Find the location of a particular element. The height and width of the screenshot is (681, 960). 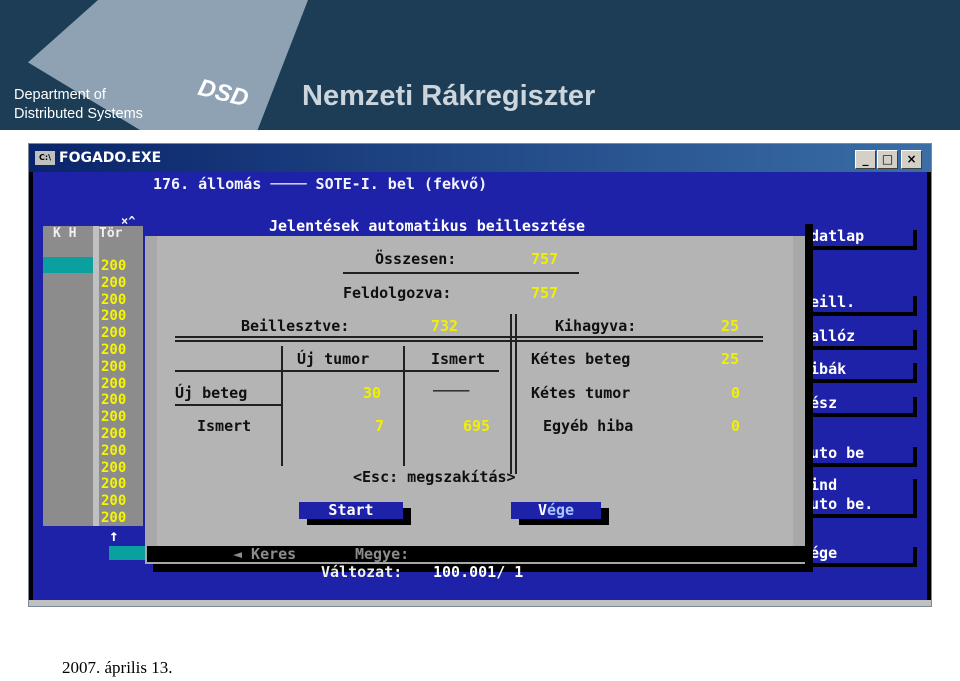

megye-label: Megye: is located at coordinates (382, 554).